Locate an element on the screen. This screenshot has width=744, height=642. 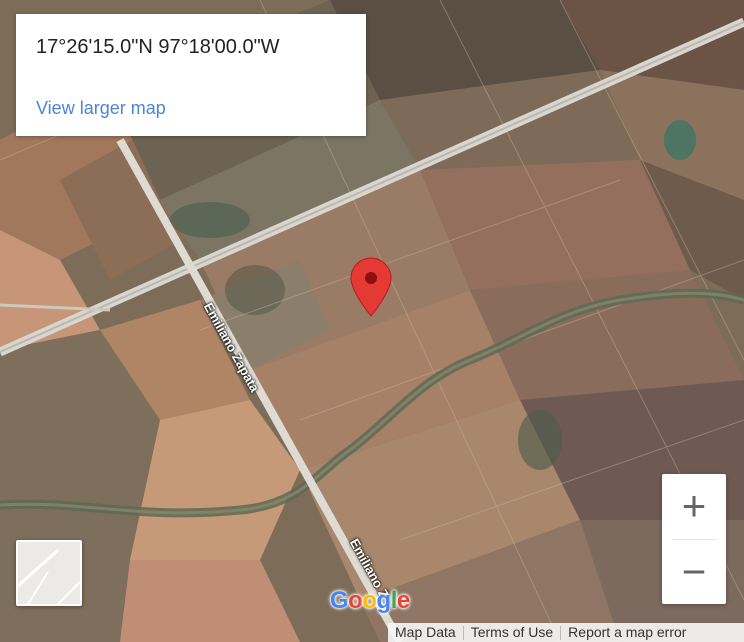
map-layer-toggle-button is located at coordinates (49, 573).